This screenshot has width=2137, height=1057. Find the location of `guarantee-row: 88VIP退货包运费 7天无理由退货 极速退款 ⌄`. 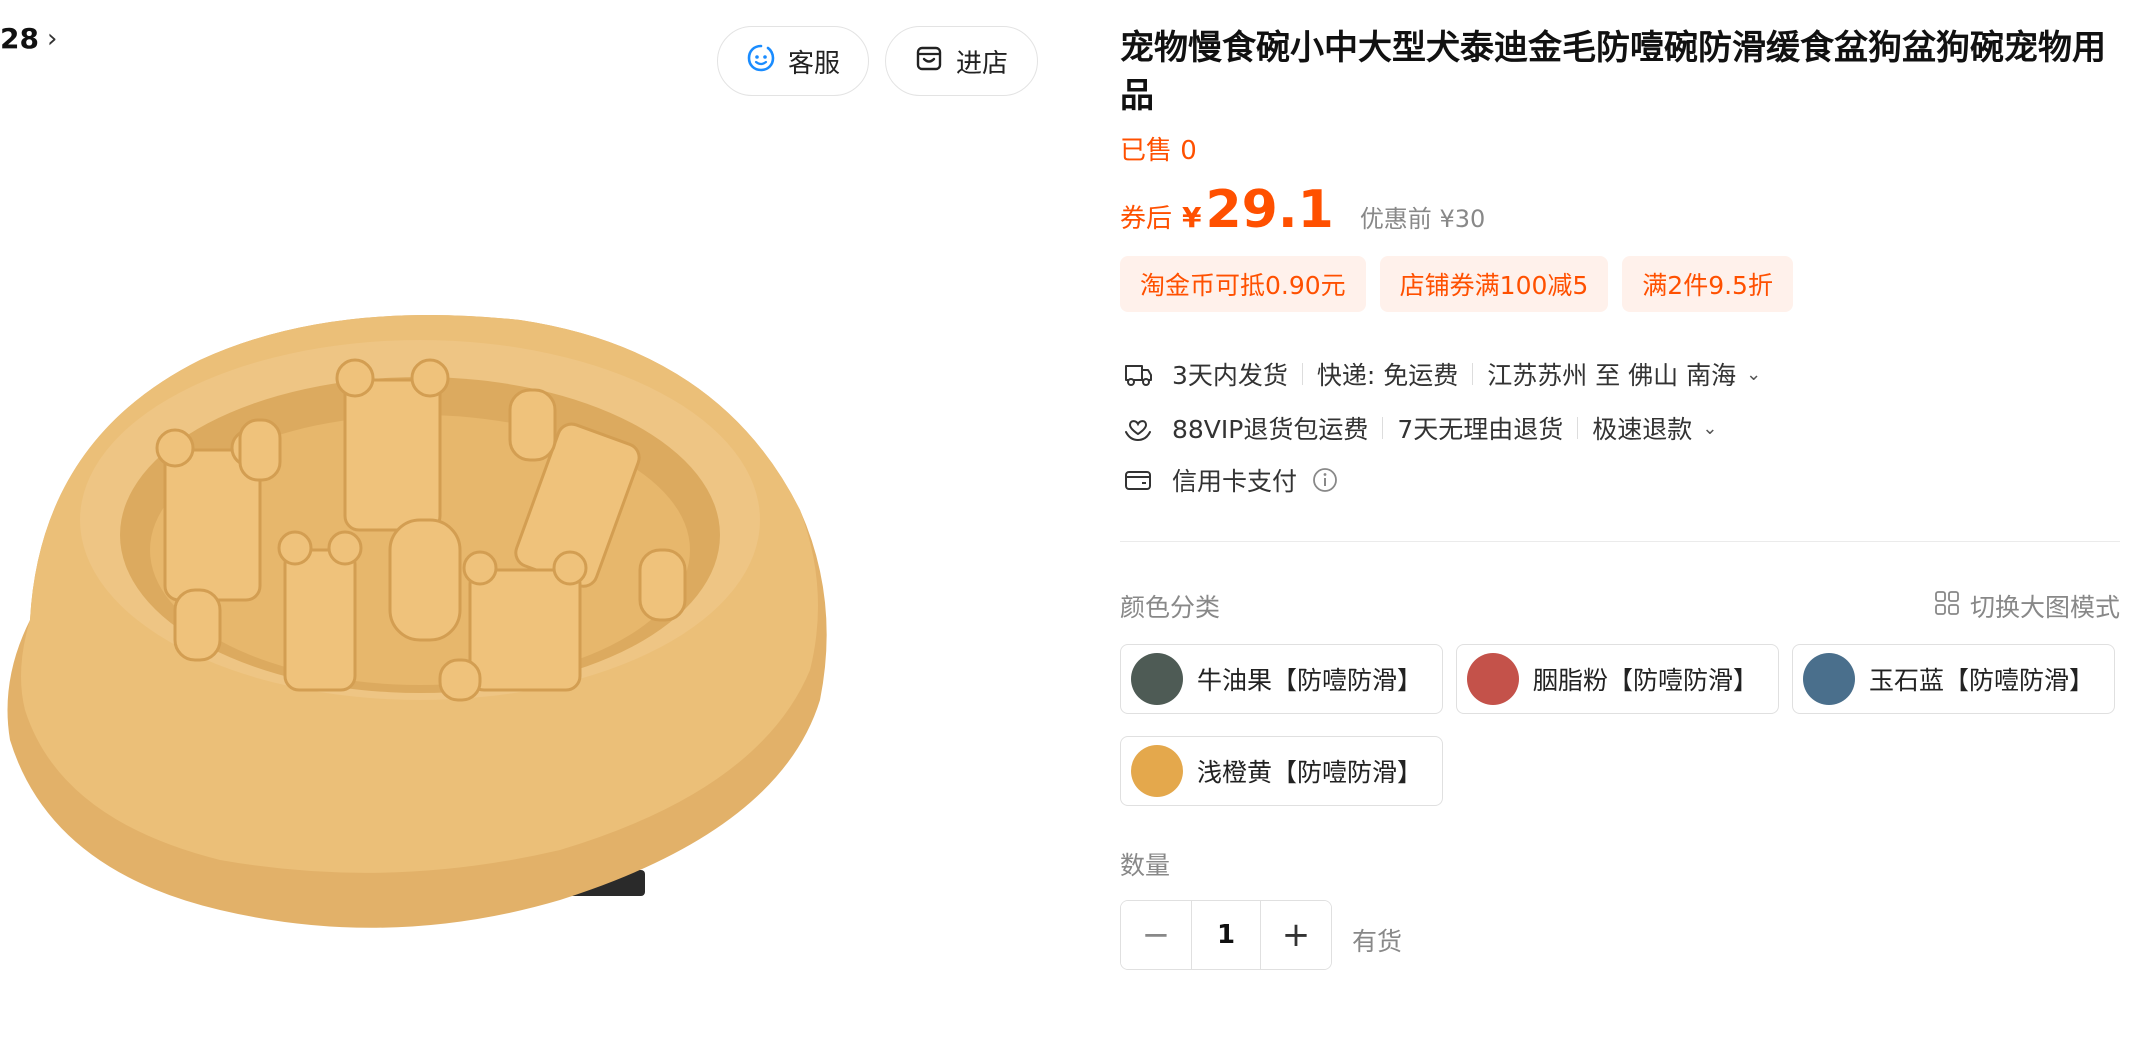

guarantee-row: 88VIP退货包运费 7天无理由退货 极速退款 ⌄ is located at coordinates (1418, 428).